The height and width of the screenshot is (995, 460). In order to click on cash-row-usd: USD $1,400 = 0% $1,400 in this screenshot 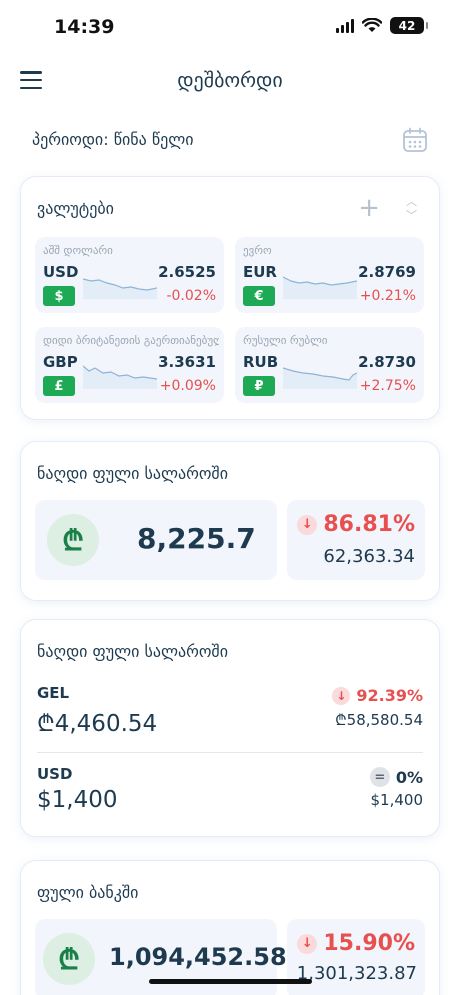, I will do `click(230, 795)`.